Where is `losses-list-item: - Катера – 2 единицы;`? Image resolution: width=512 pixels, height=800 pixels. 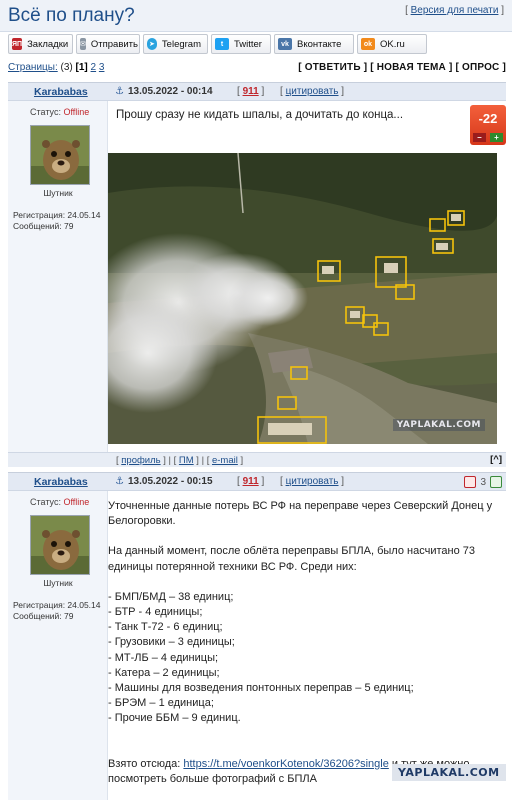
losses-list-item: - Катера – 2 единицы; is located at coordinates (164, 672).